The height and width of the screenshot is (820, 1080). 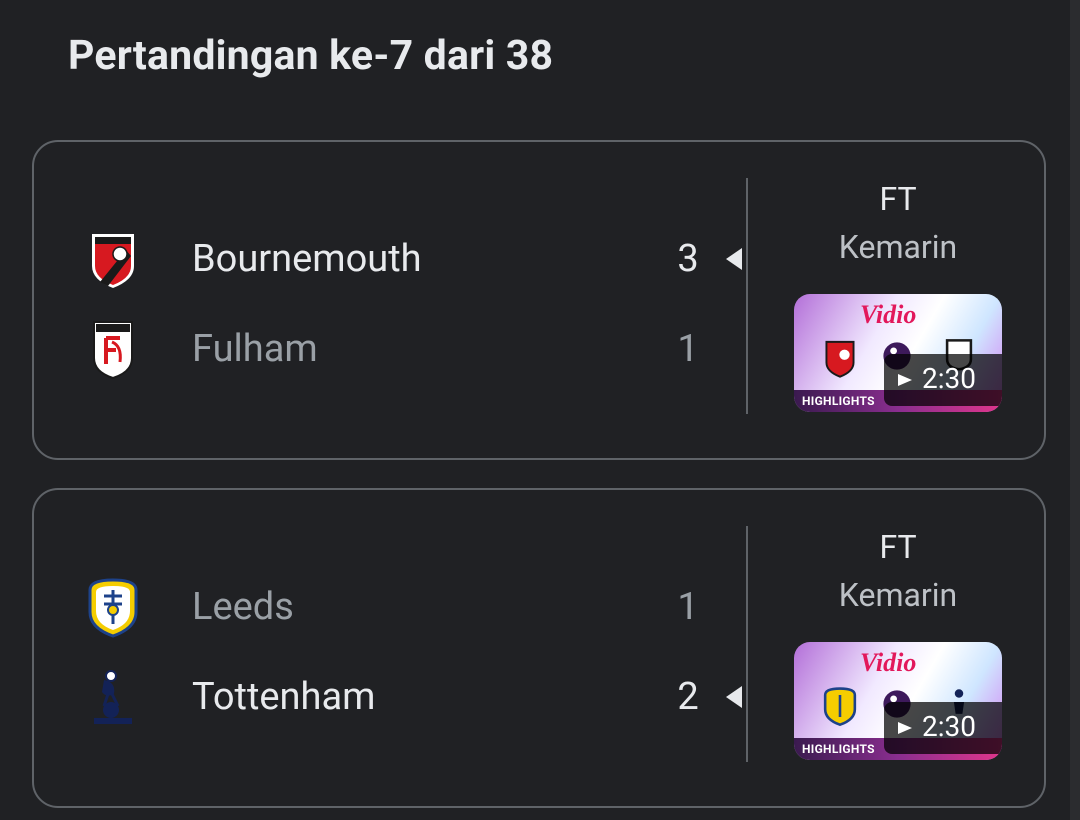 I want to click on team-name: Tottenham, so click(x=284, y=697).